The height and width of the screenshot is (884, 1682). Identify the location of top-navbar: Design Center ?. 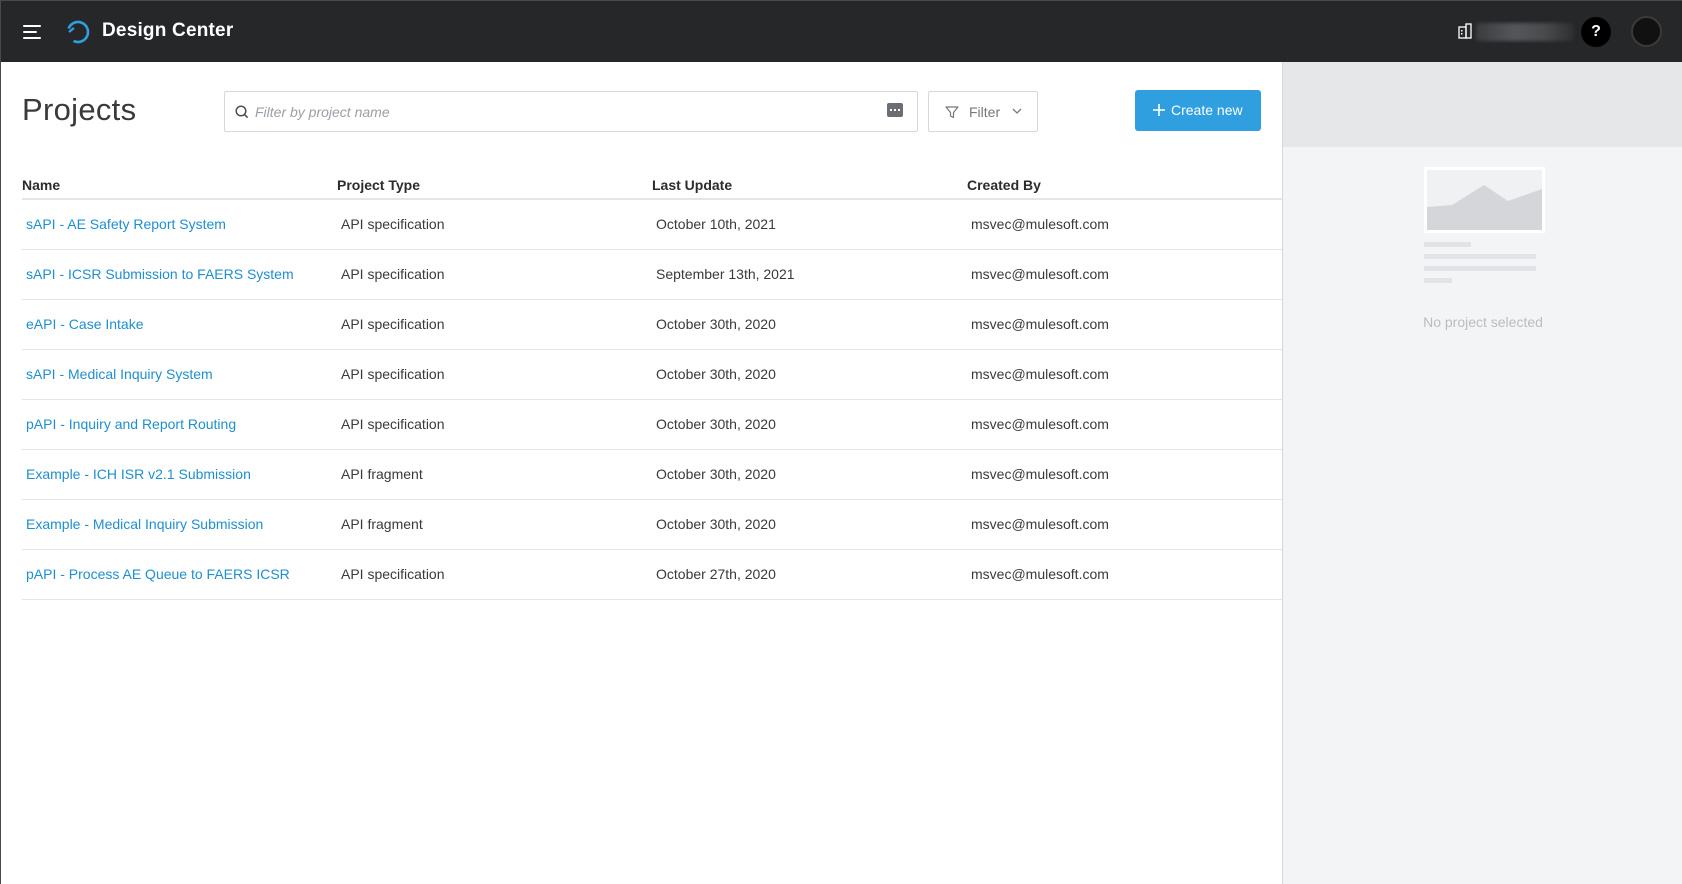
(841, 31).